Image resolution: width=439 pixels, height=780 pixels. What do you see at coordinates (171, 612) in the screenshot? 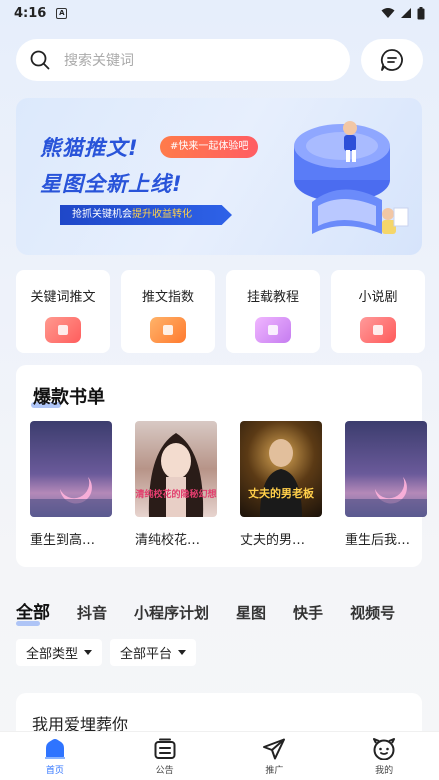
I see `tab-mini-program: 小程序计划` at bounding box center [171, 612].